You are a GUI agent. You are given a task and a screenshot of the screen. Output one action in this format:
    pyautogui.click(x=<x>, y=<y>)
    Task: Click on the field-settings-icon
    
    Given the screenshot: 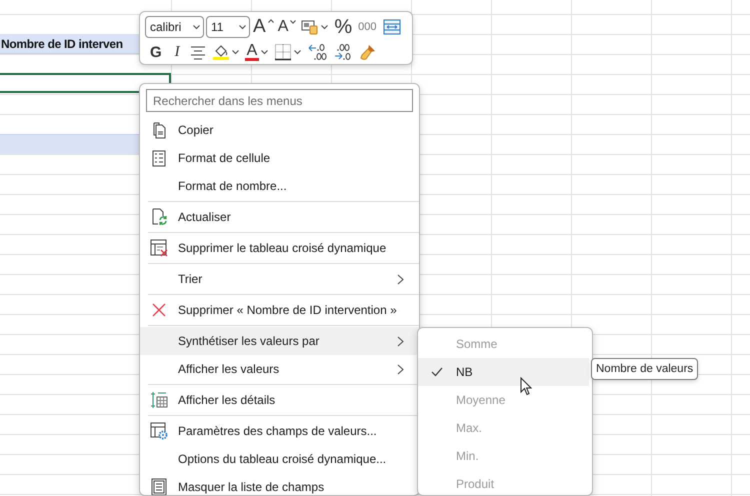 What is the action you would take?
    pyautogui.click(x=159, y=431)
    